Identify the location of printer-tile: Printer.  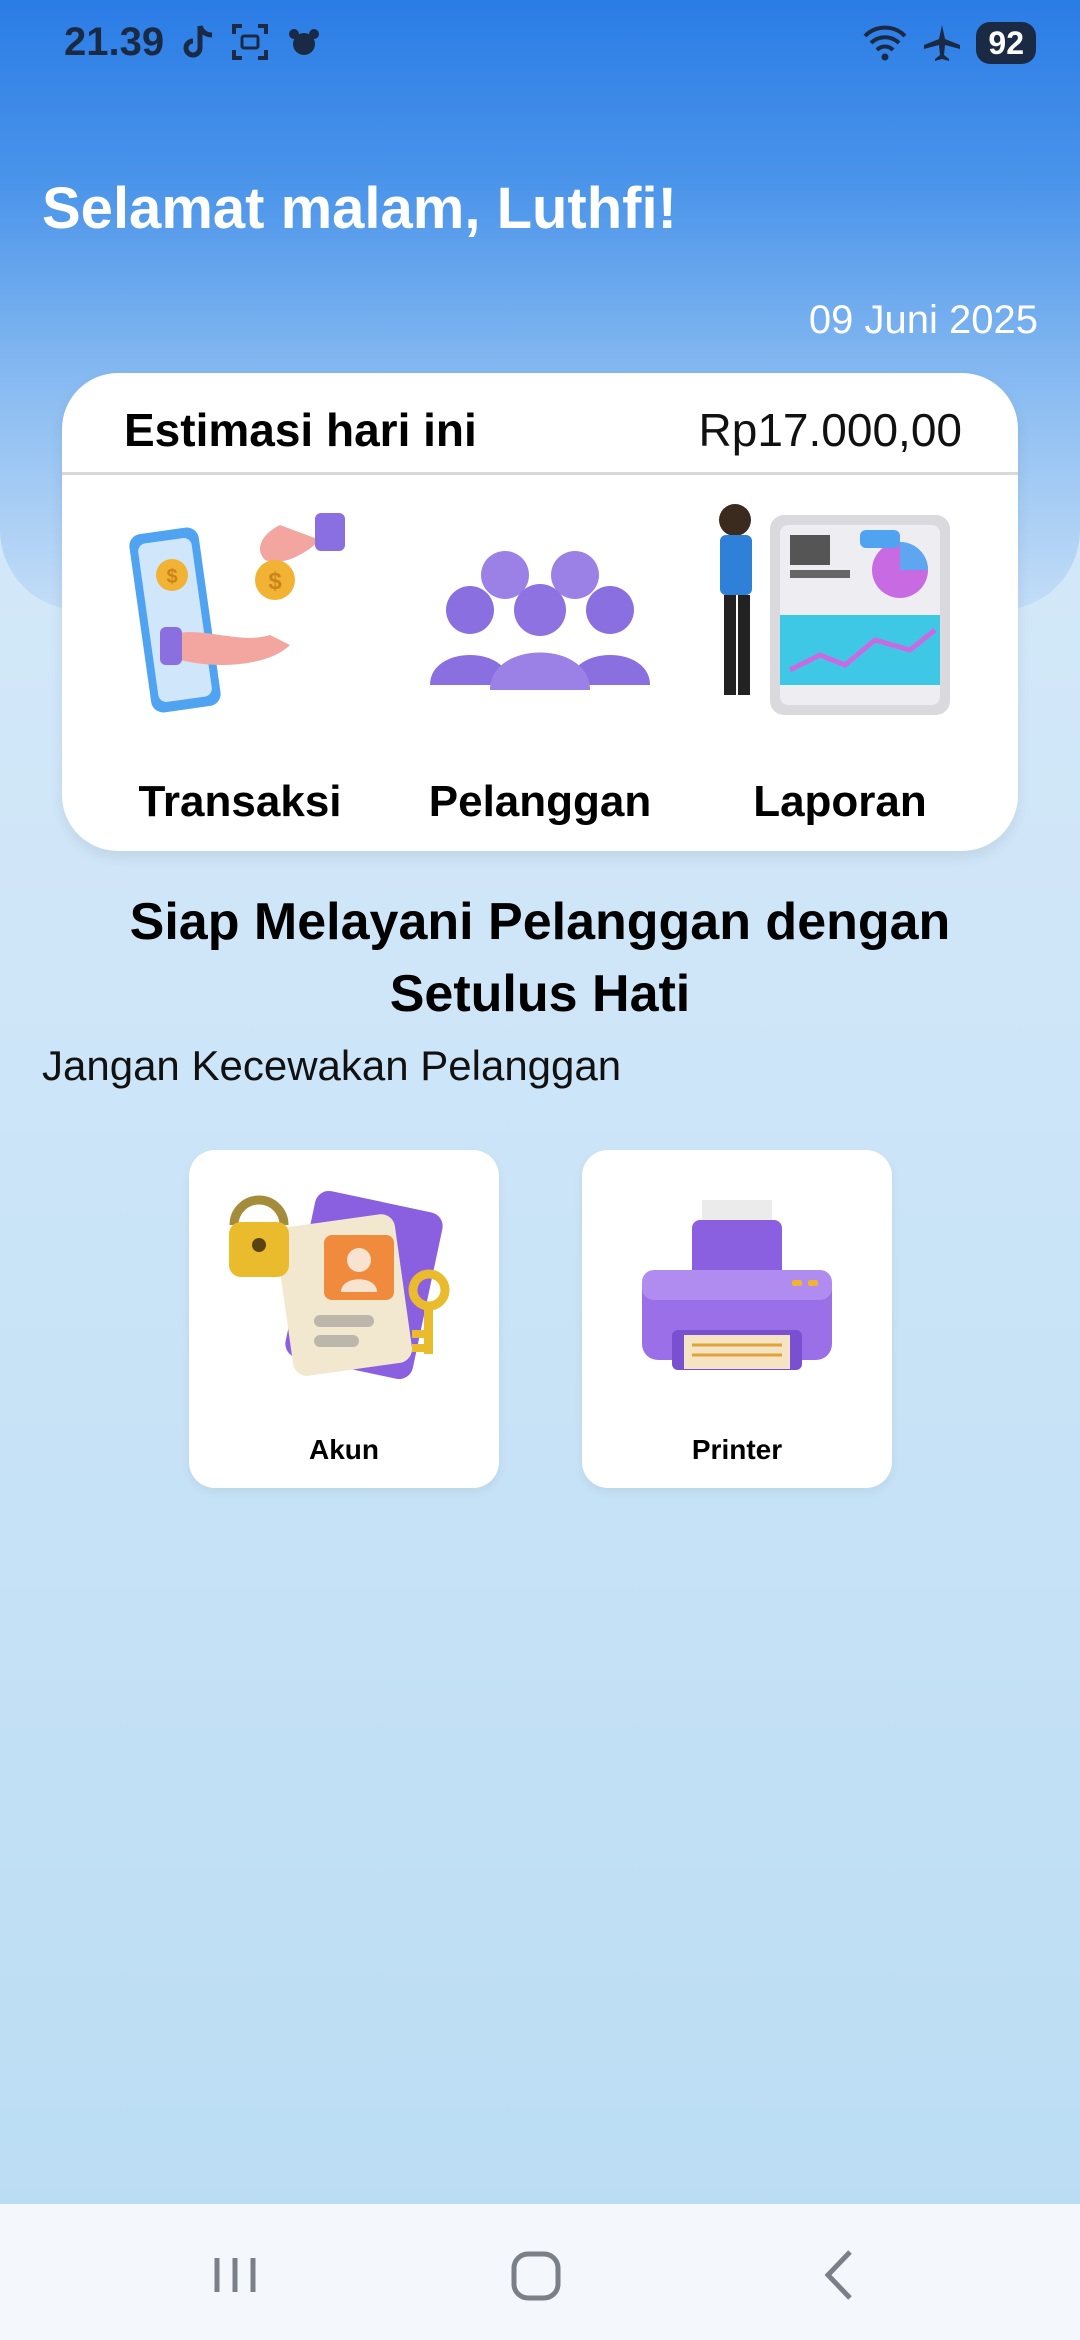
(737, 1319).